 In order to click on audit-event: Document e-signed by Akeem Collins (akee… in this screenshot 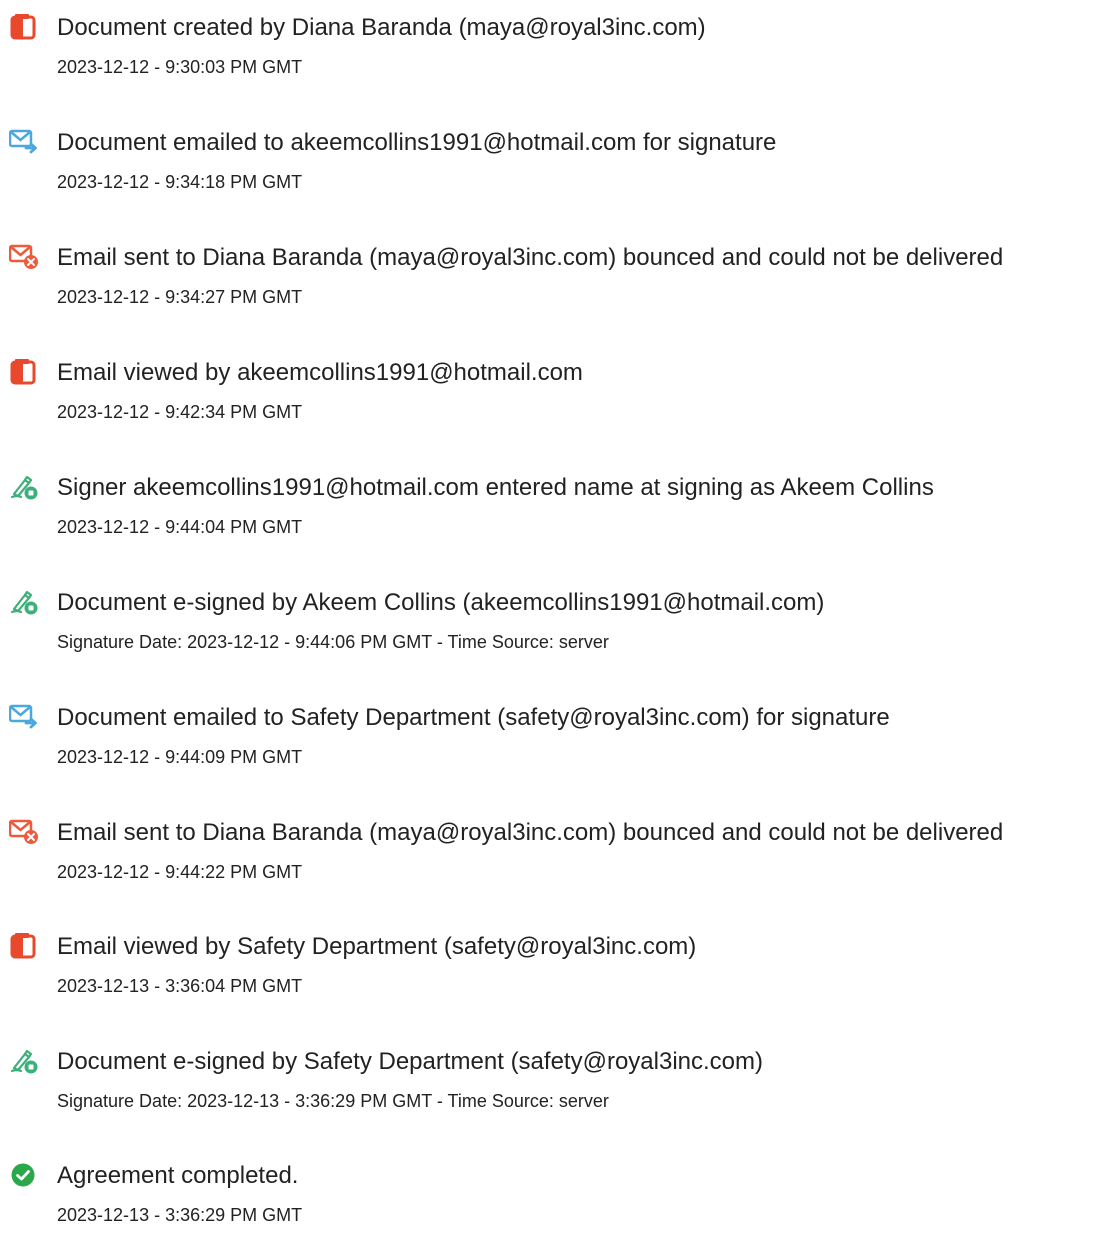, I will do `click(554, 628)`.